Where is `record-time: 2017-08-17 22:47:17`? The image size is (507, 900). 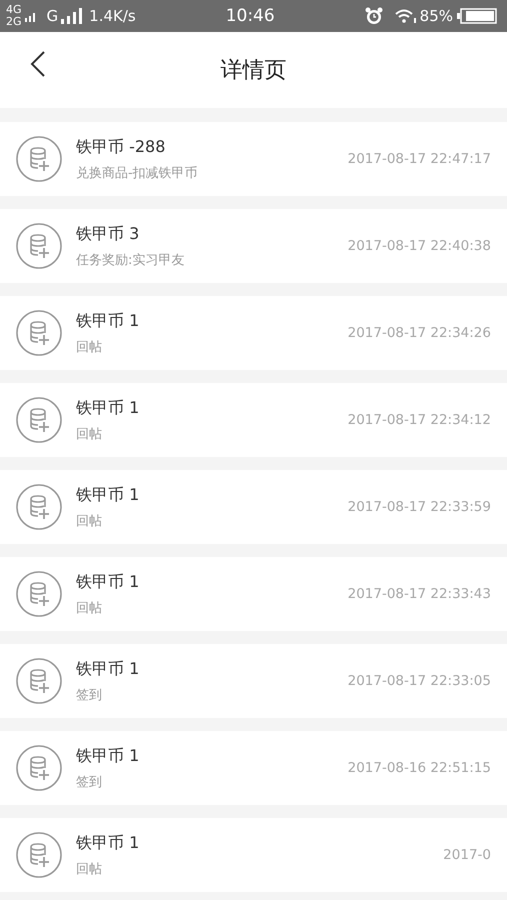
record-time: 2017-08-17 22:47:17 is located at coordinates (419, 159).